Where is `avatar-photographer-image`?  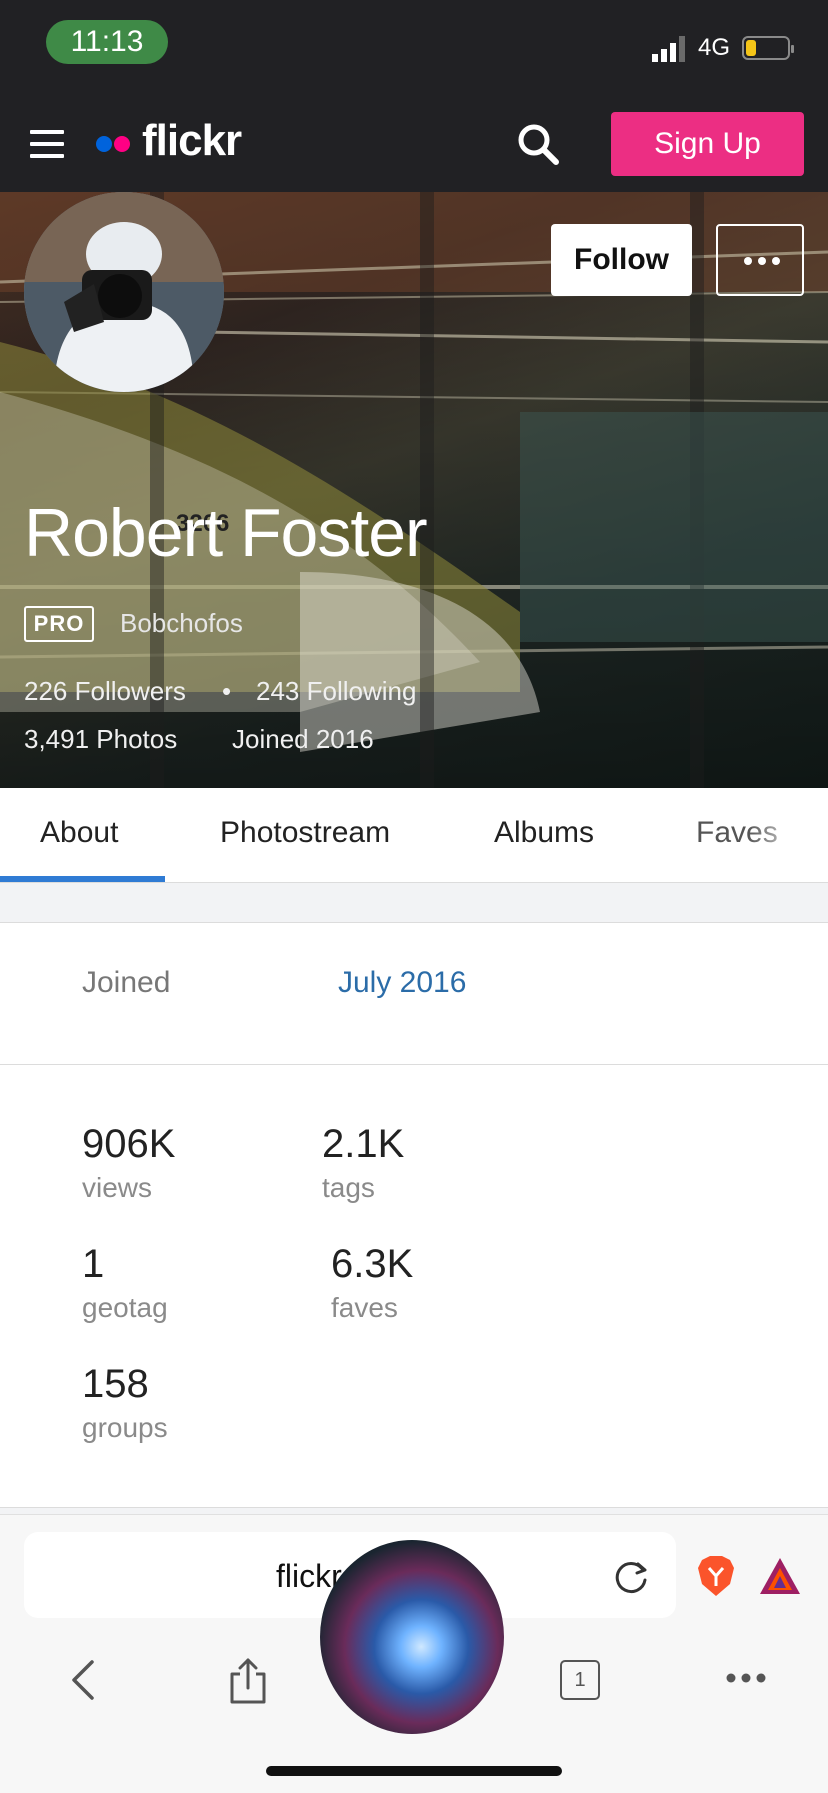
avatar-photographer-image is located at coordinates (124, 292).